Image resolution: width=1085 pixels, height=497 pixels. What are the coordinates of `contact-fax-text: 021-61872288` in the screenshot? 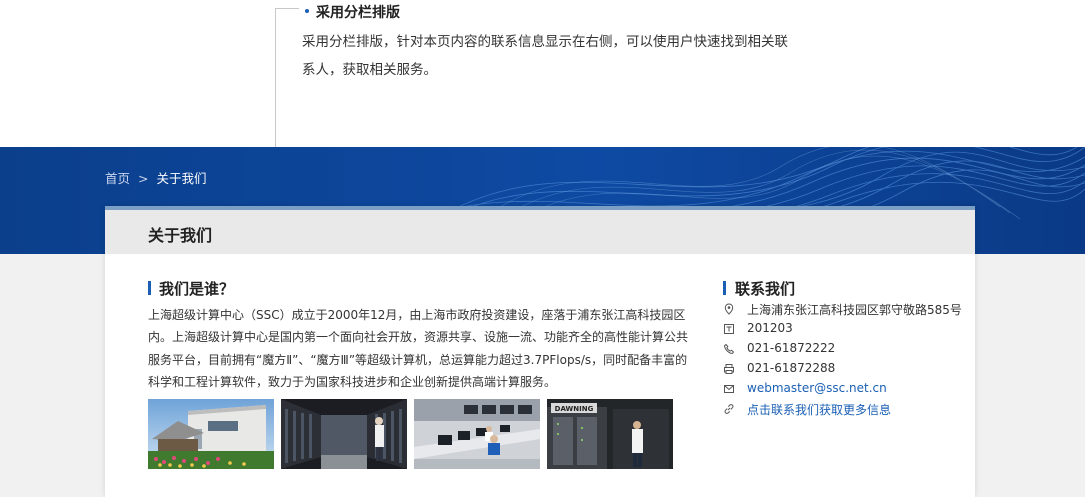 It's located at (791, 368).